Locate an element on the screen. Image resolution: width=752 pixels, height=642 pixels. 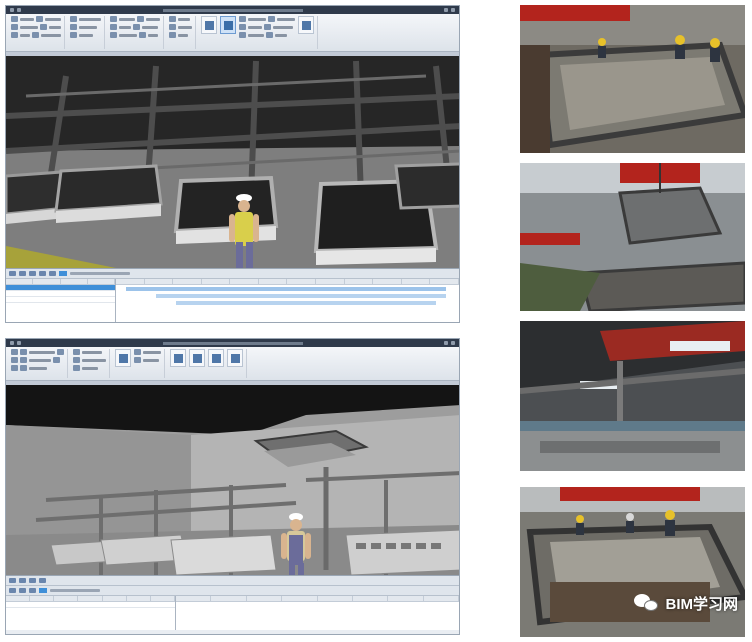
tab-data-sources is located at coordinates (22, 580).